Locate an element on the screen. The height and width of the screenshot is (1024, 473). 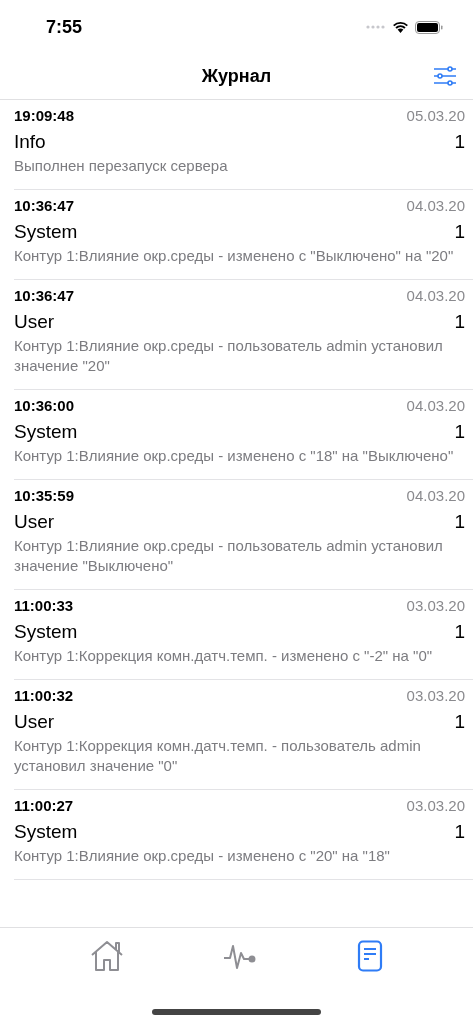
entry-time: 10:35:59 is located at coordinates (44, 496).